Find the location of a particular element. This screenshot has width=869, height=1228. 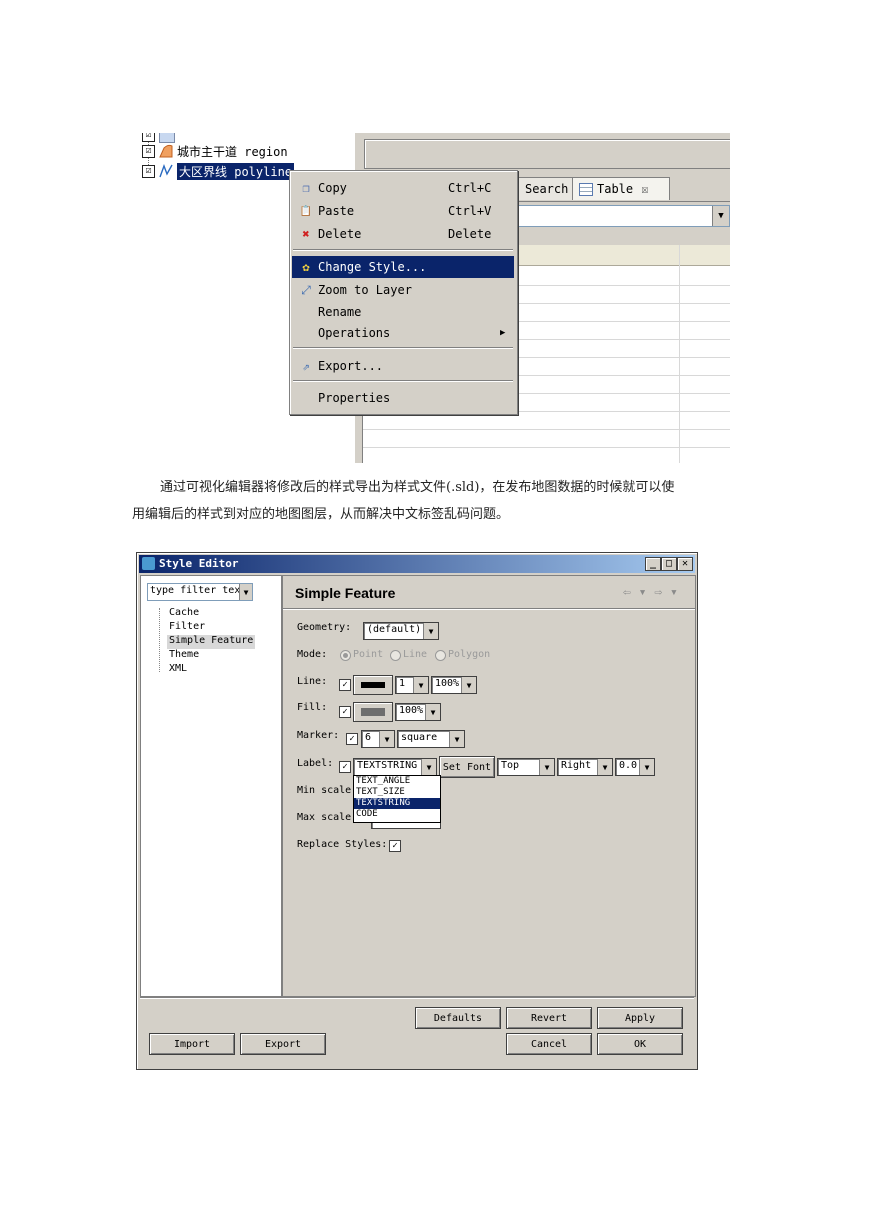

dropdown-option-selected: TEXTSTRING is located at coordinates (397, 803).